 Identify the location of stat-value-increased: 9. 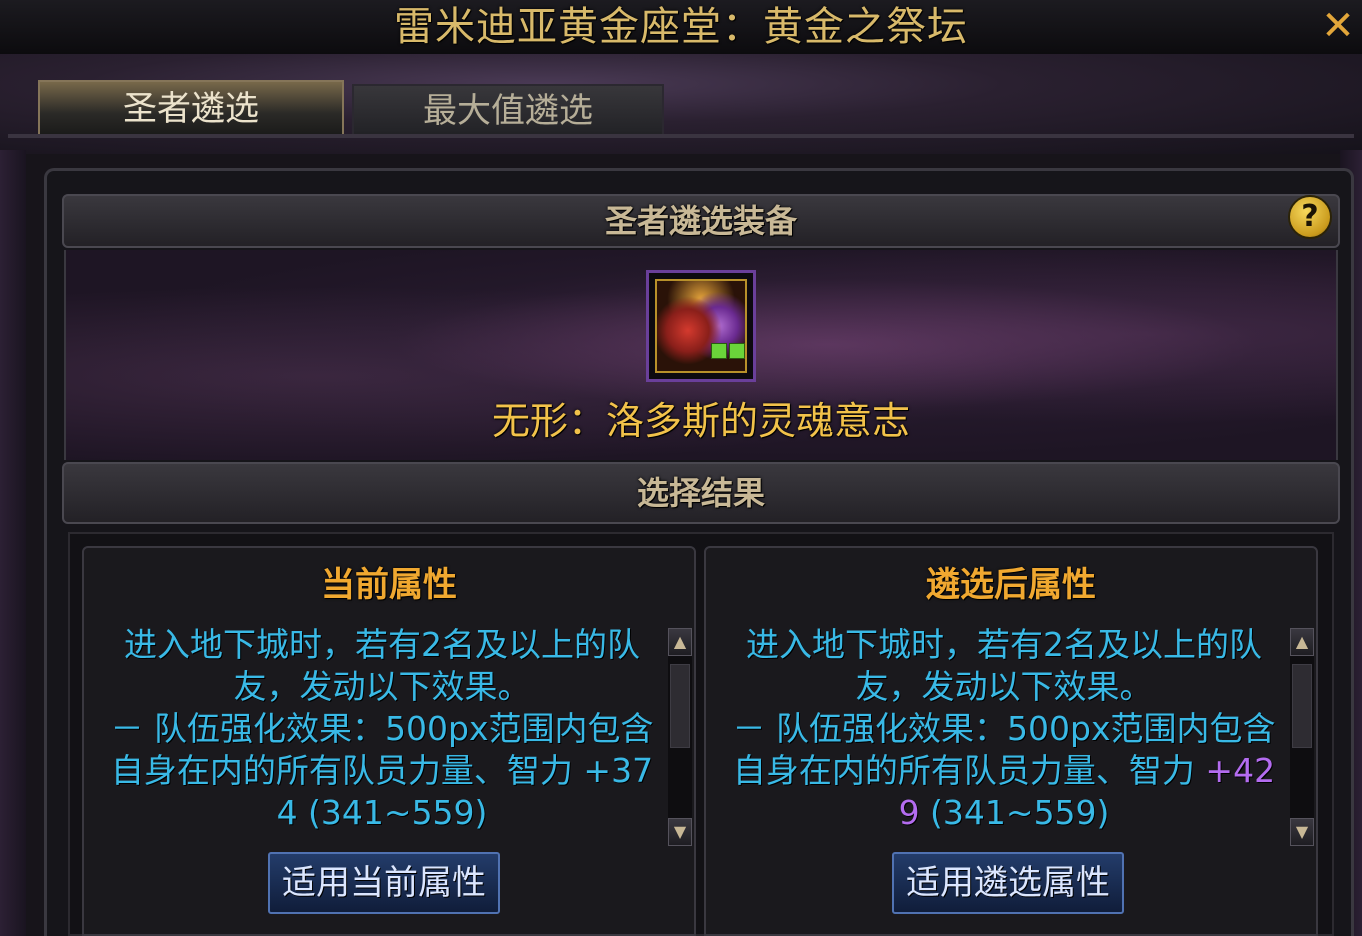
(909, 812).